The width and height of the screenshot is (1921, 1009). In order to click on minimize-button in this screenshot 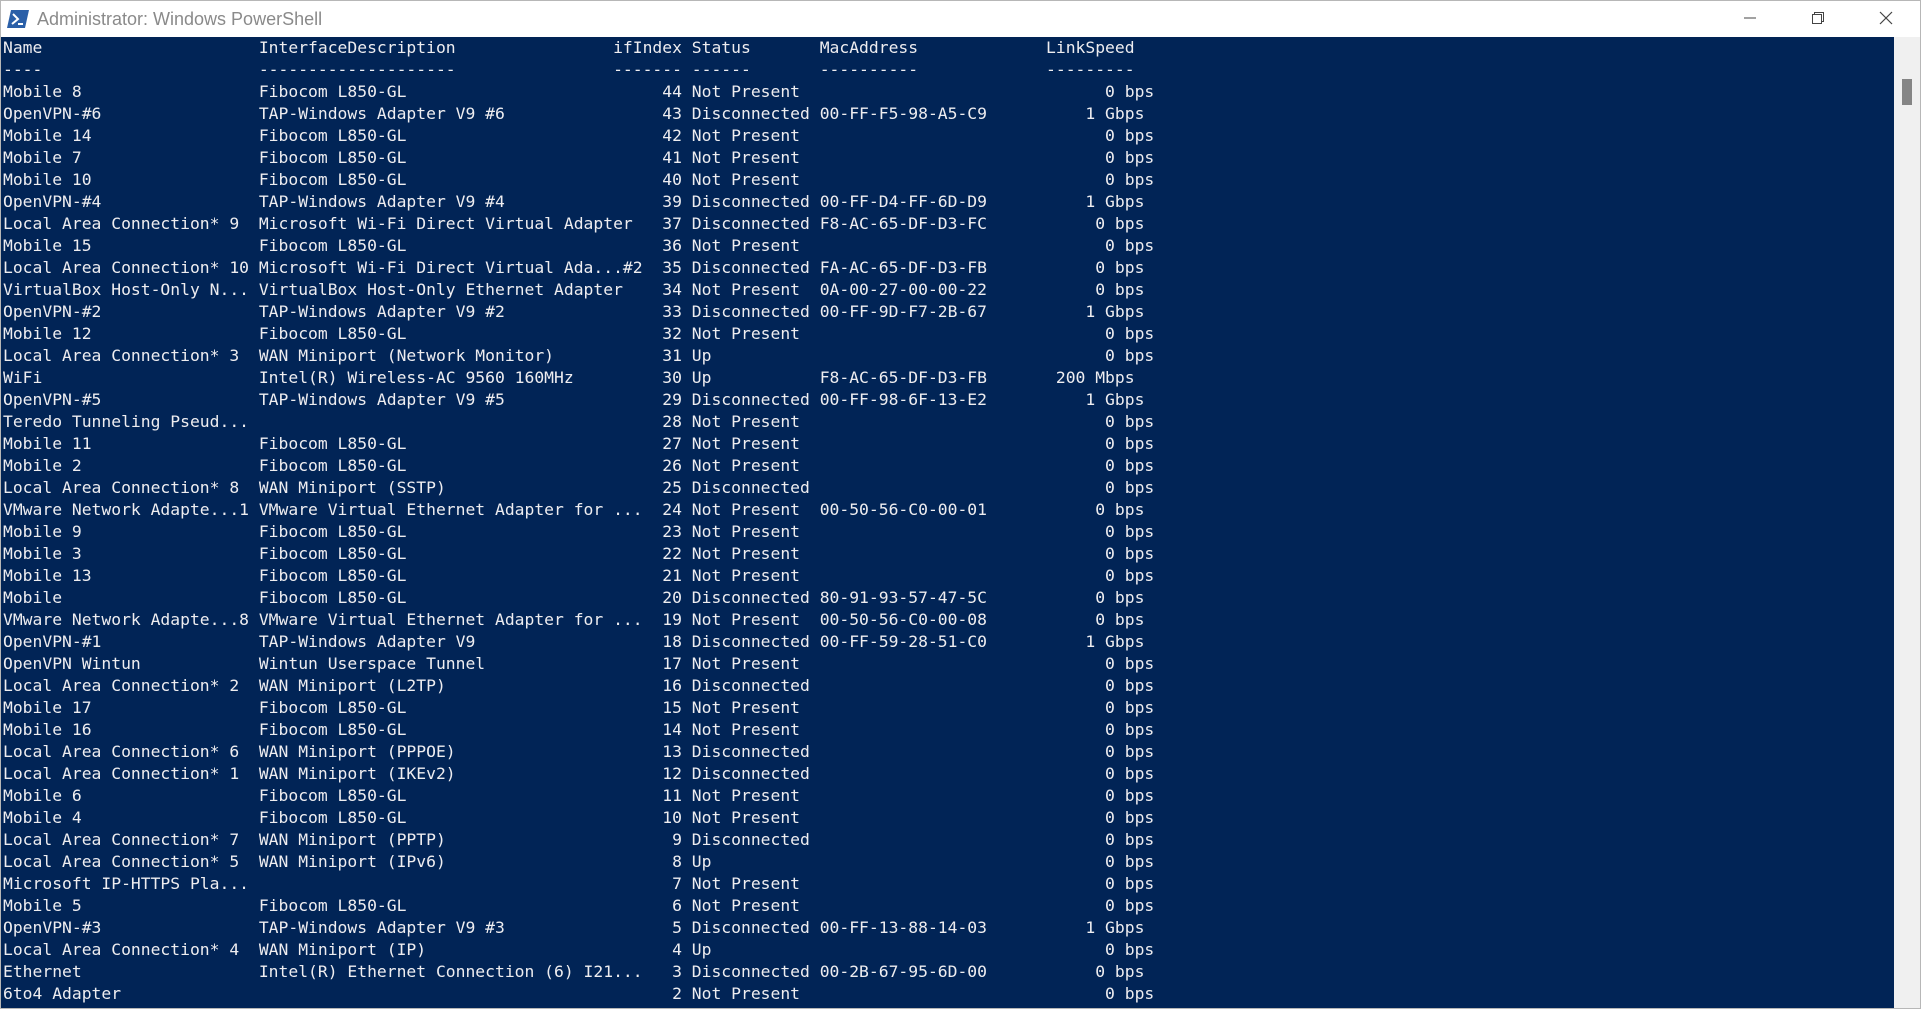, I will do `click(1750, 19)`.